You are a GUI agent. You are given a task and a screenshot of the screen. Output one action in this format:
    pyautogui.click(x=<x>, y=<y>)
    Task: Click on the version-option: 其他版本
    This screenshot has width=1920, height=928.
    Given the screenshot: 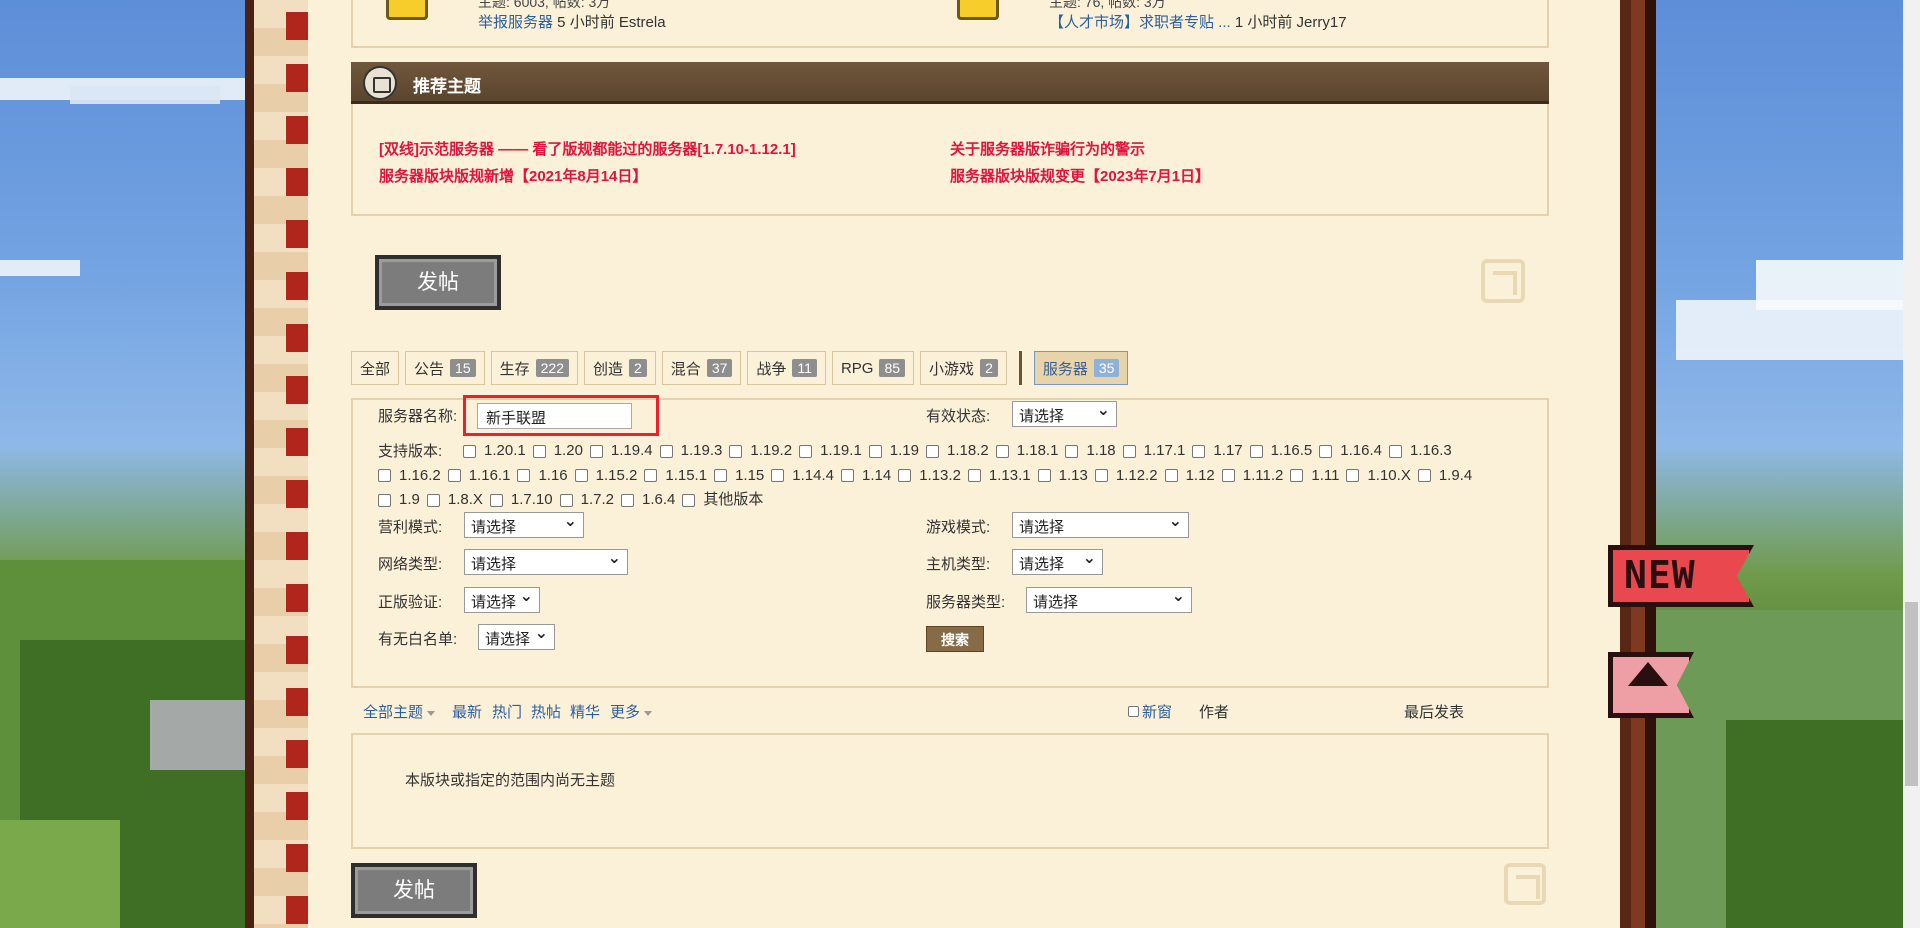 What is the action you would take?
    pyautogui.click(x=722, y=500)
    